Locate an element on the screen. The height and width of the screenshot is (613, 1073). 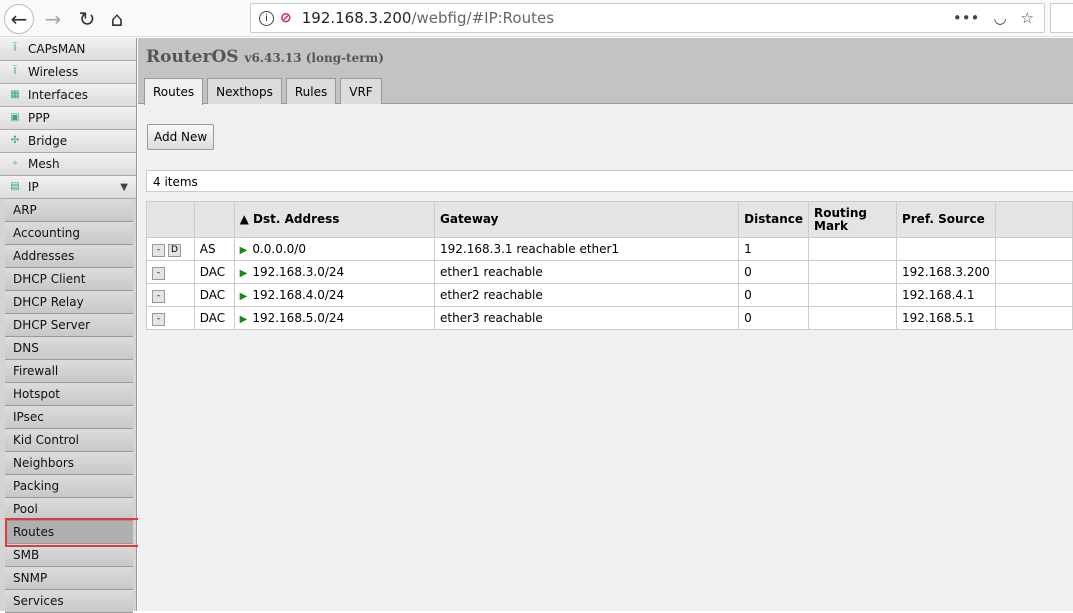
submenu-item-kid-control: Kid Control is located at coordinates (69, 440).